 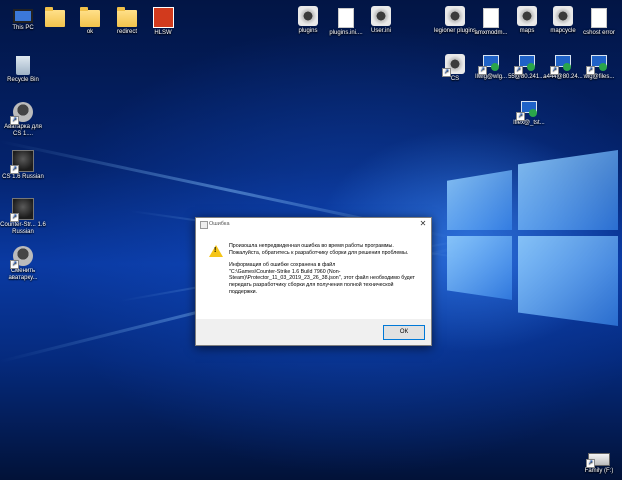 What do you see at coordinates (23, 65) in the screenshot?
I see `recycle-bin-icon` at bounding box center [23, 65].